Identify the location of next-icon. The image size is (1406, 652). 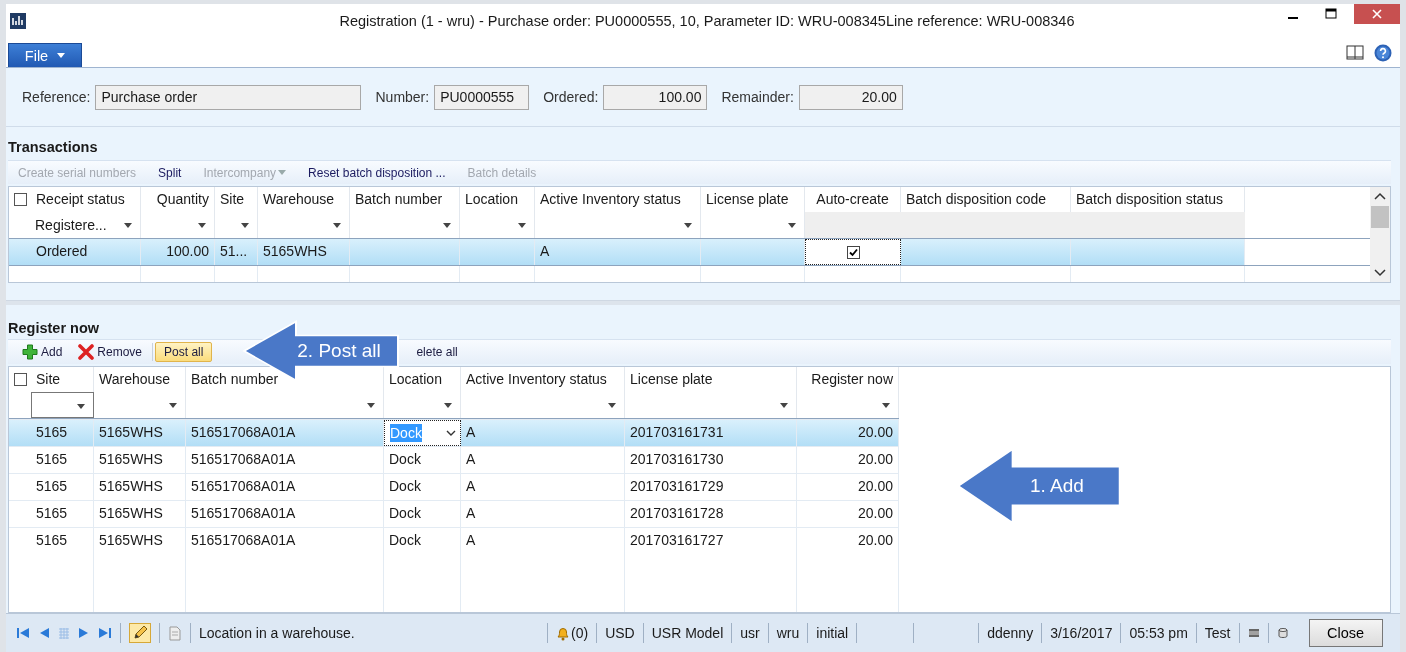
(84, 633).